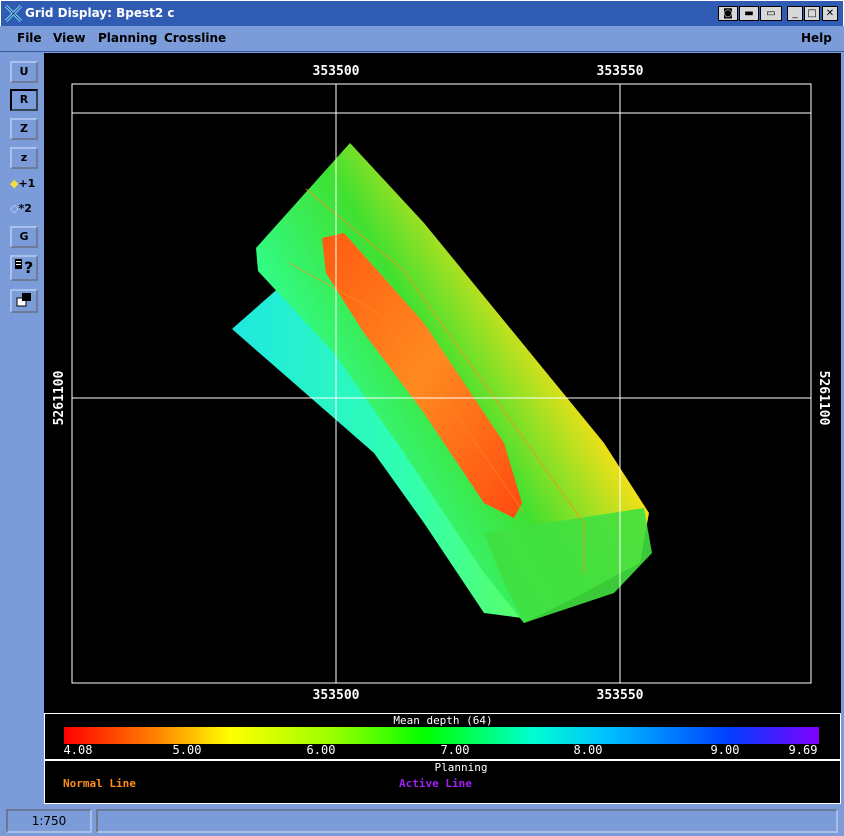 Image resolution: width=844 pixels, height=836 pixels. Describe the element at coordinates (771, 13) in the screenshot. I see `restore-icon: ▭` at that location.